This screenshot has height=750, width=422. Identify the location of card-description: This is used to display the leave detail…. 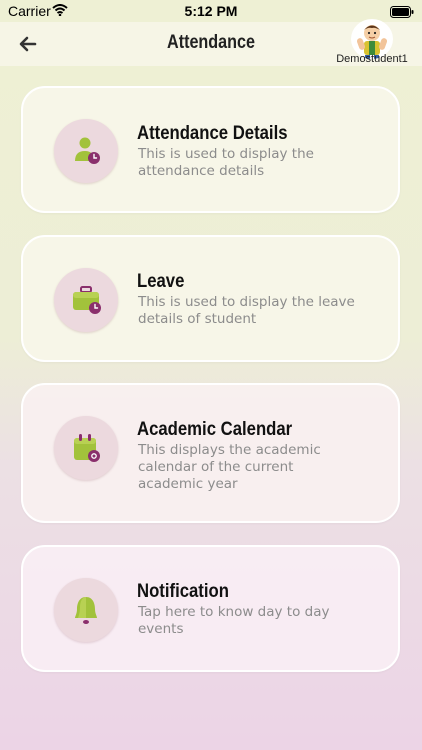
(246, 310).